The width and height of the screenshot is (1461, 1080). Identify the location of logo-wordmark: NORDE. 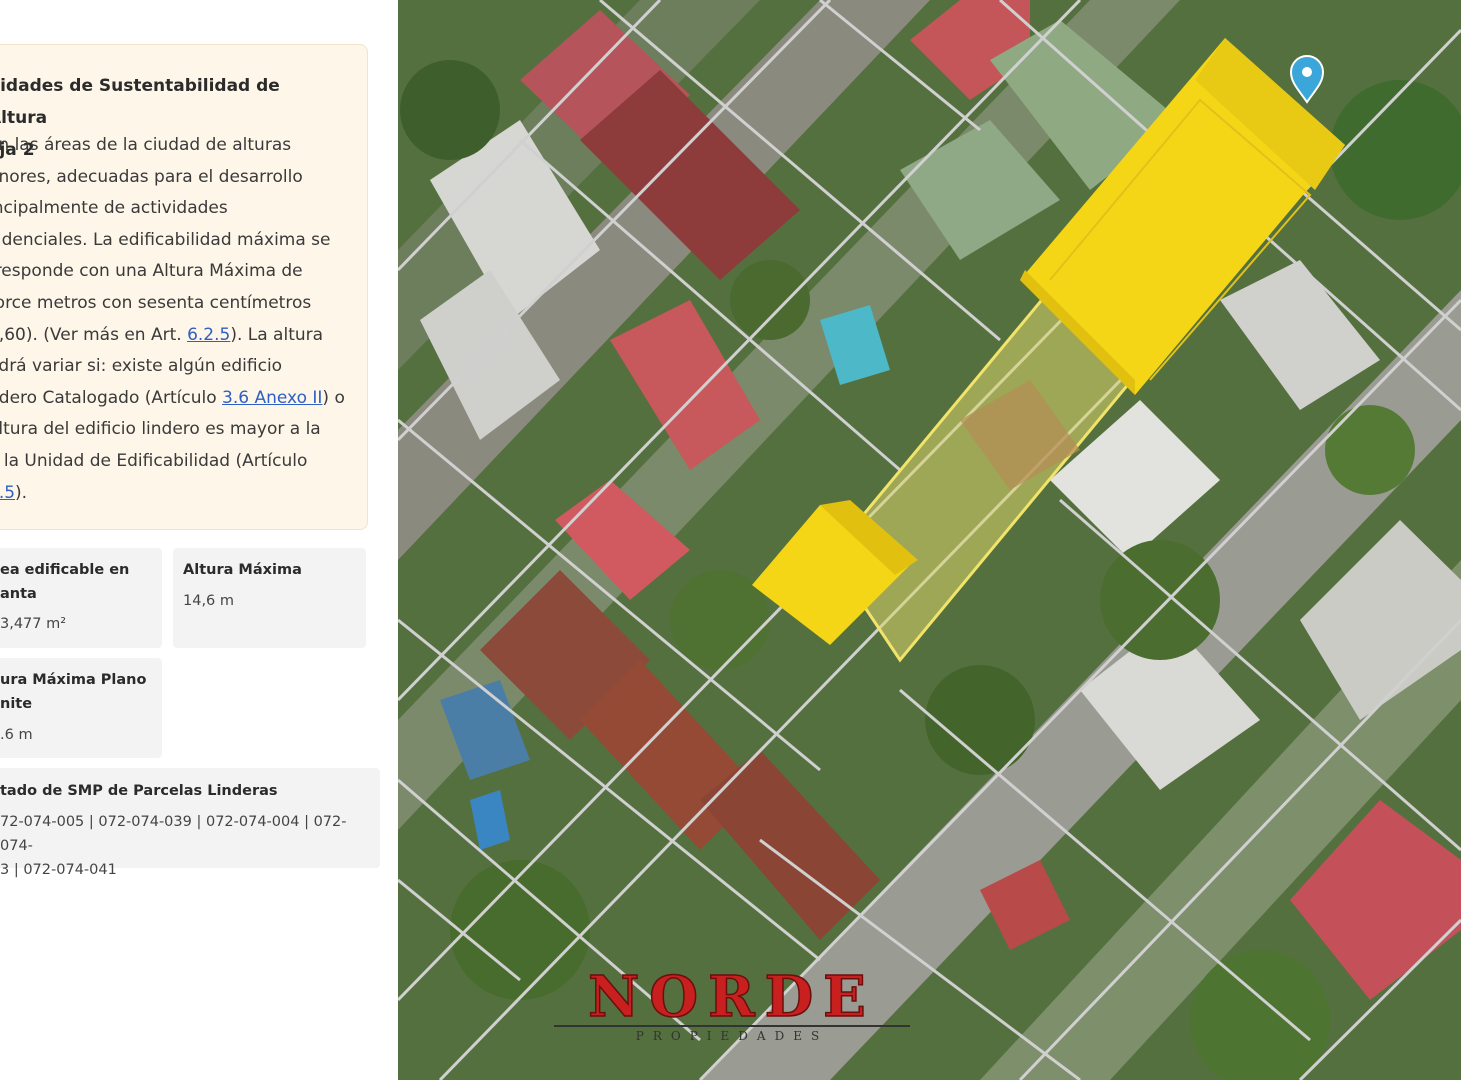
(732, 997).